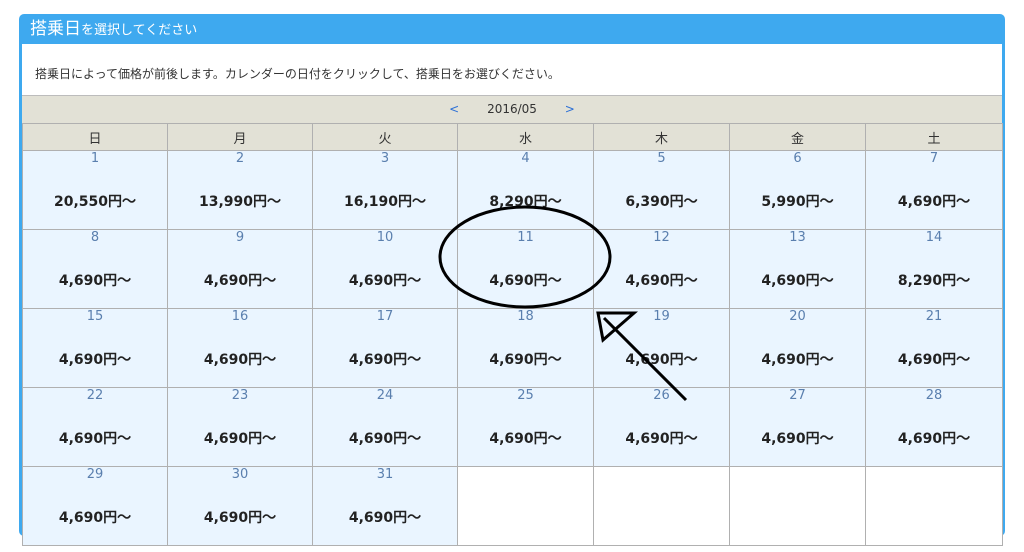 This screenshot has height=552, width=1024. What do you see at coordinates (240, 316) in the screenshot?
I see `day-number: 16` at bounding box center [240, 316].